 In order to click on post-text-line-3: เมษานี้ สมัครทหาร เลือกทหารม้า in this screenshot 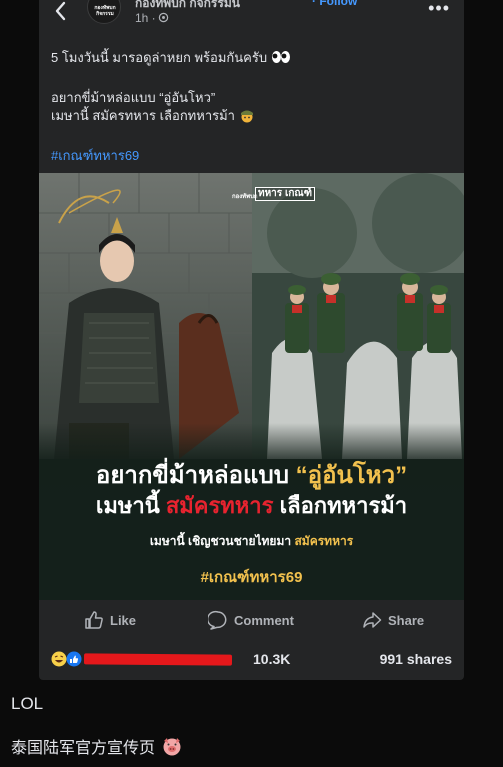, I will do `click(251, 116)`.